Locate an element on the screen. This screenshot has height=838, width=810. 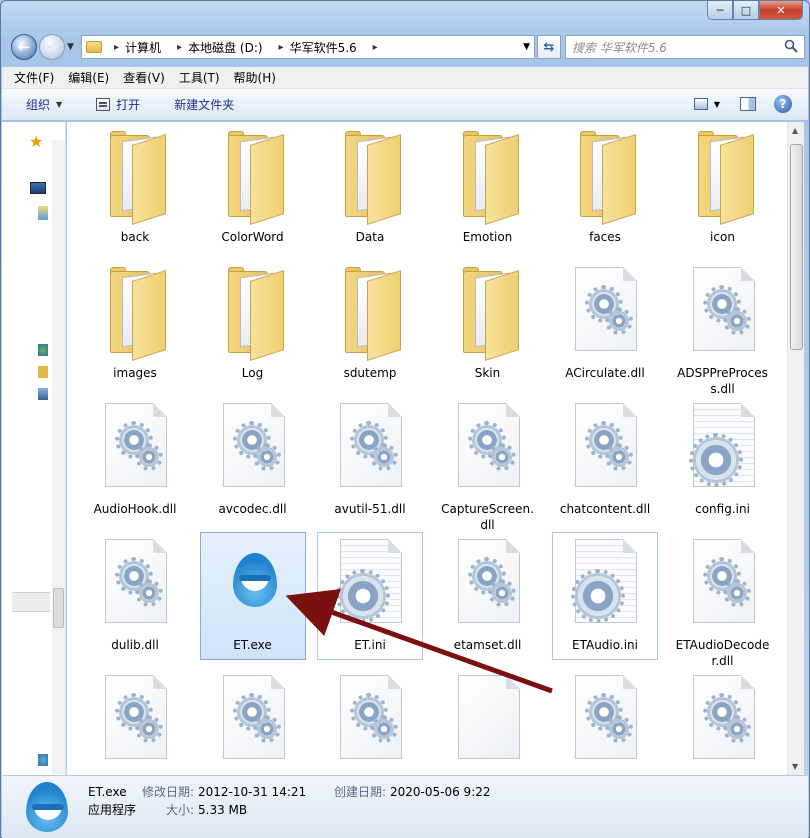
file-item: ET.exe is located at coordinates (252, 596).